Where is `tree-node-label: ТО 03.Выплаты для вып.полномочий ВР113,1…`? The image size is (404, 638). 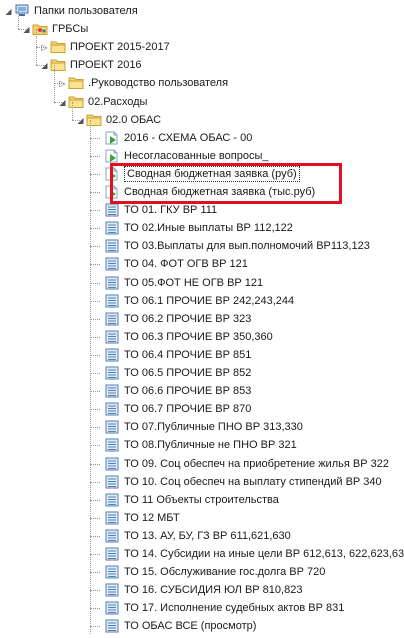 tree-node-label: ТО 03.Выплаты для вып.полномочий ВР113,1… is located at coordinates (247, 246).